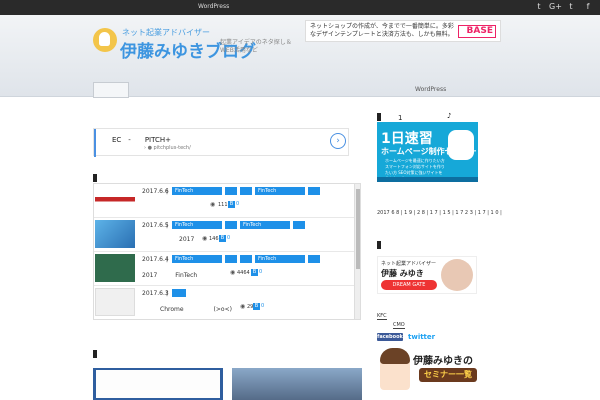 Image resolution: width=600 pixels, height=400 pixels. I want to click on facebook-icon: f, so click(588, 7).